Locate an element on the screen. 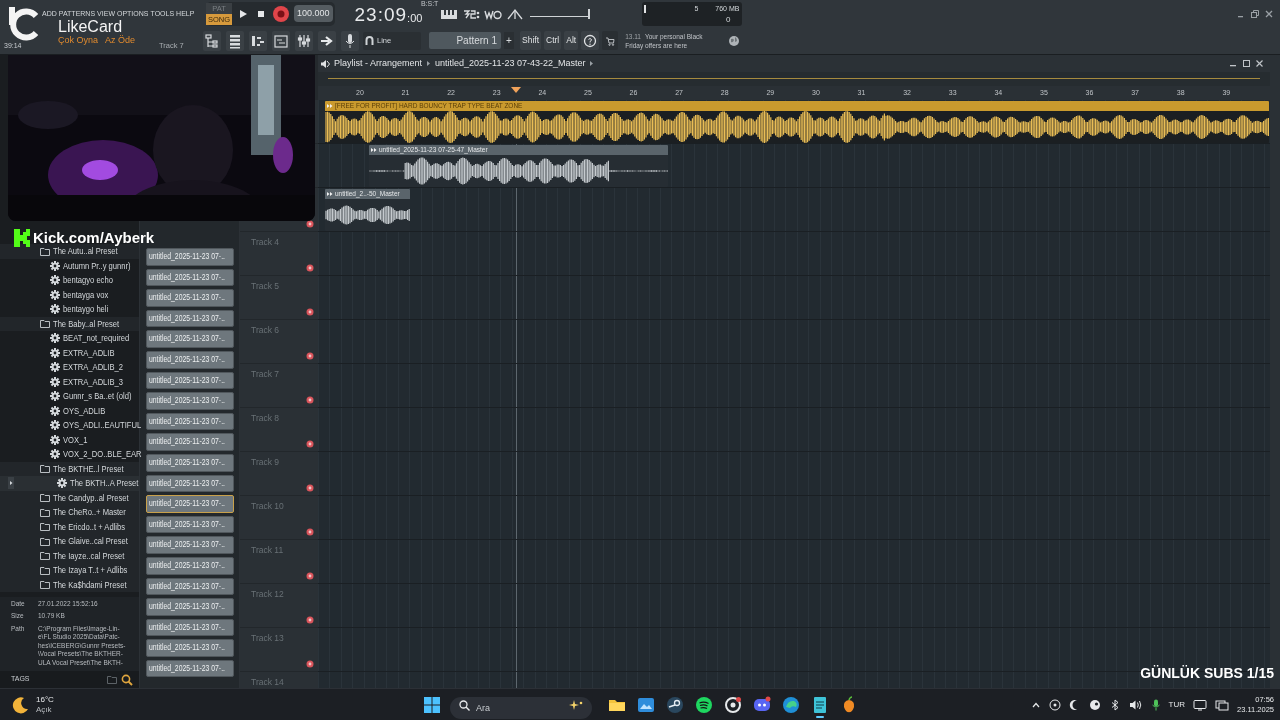 The height and width of the screenshot is (720, 1280). subs-counter: GÜNLÜK SUBS 1/15 is located at coordinates (1207, 673).